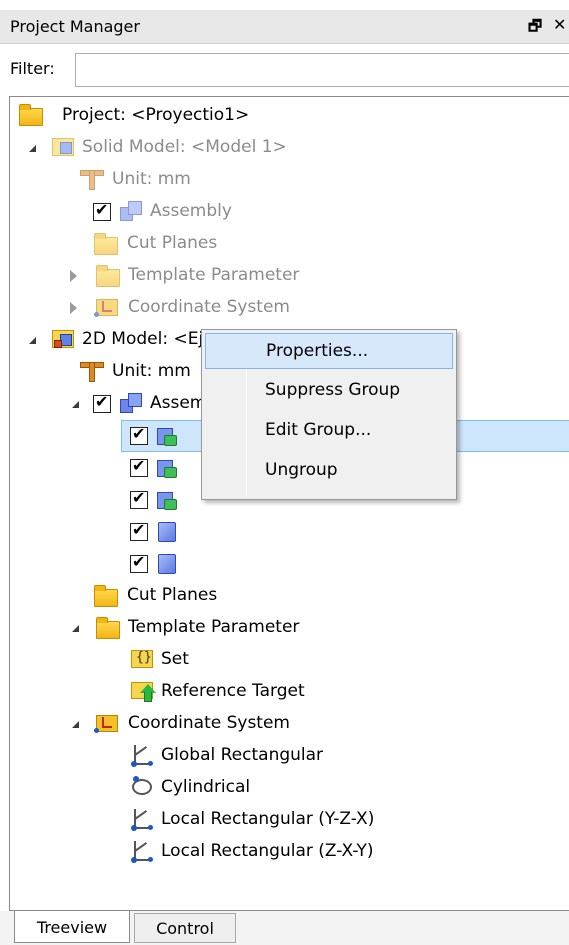  What do you see at coordinates (156, 115) in the screenshot?
I see `tree-item-label: Project: <Proyectio1>` at bounding box center [156, 115].